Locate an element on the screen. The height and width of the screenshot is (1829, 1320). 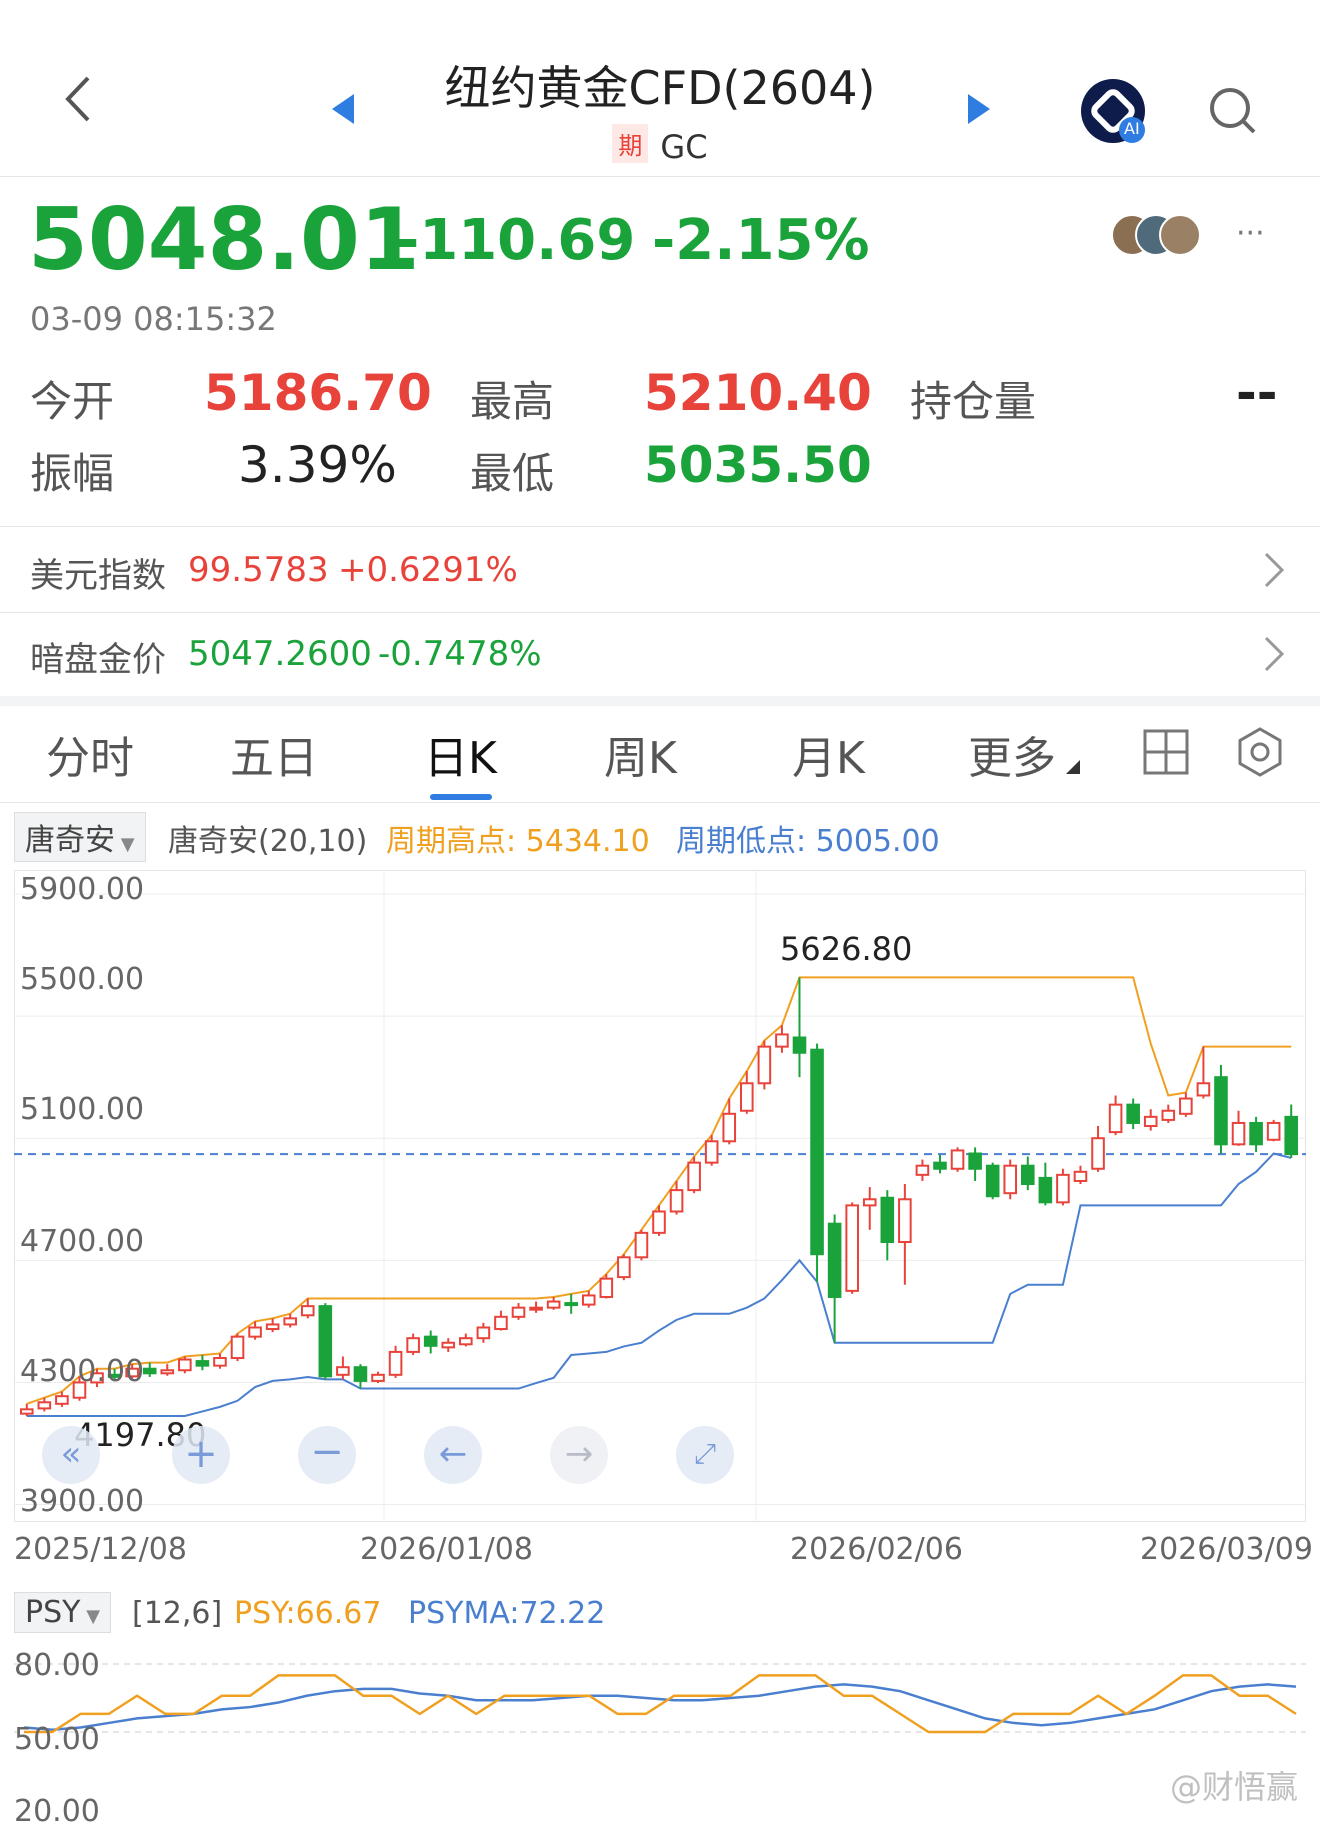
x-tick-label: 2026/01/08 is located at coordinates (446, 1549).